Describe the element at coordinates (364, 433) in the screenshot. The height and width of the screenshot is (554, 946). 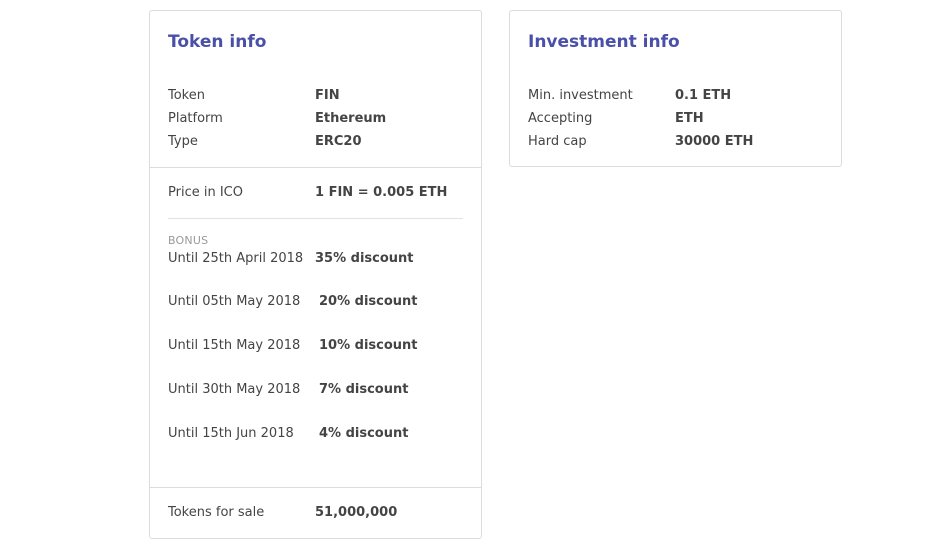
I see `bonus-discount: 4% discount` at that location.